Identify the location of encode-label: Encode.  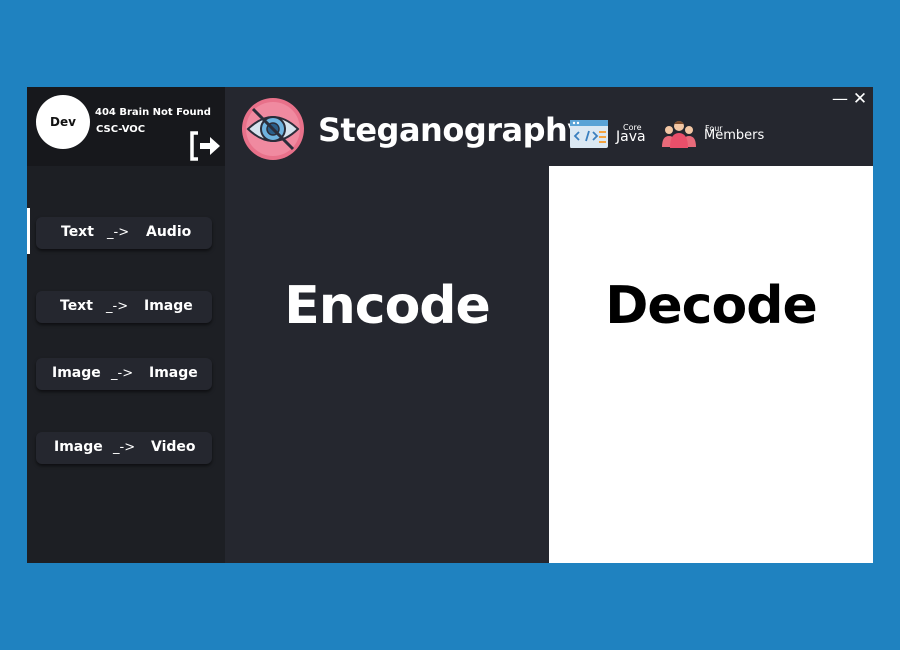
(387, 306).